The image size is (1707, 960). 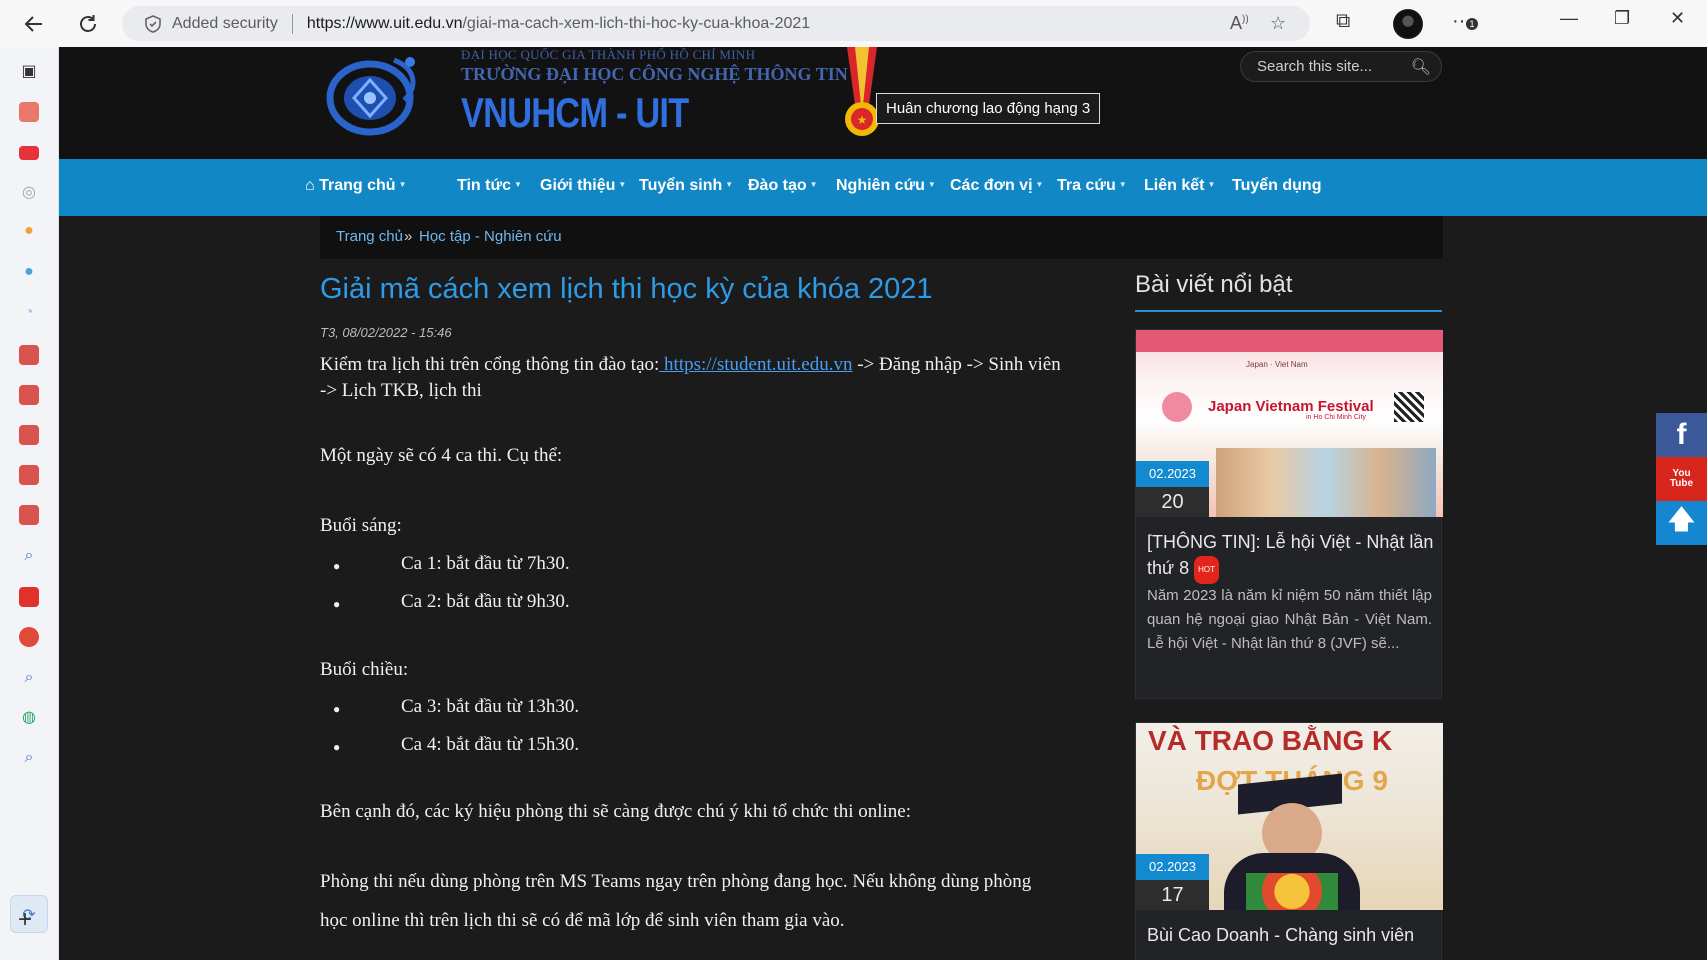 I want to click on search-input, so click(x=1332, y=66).